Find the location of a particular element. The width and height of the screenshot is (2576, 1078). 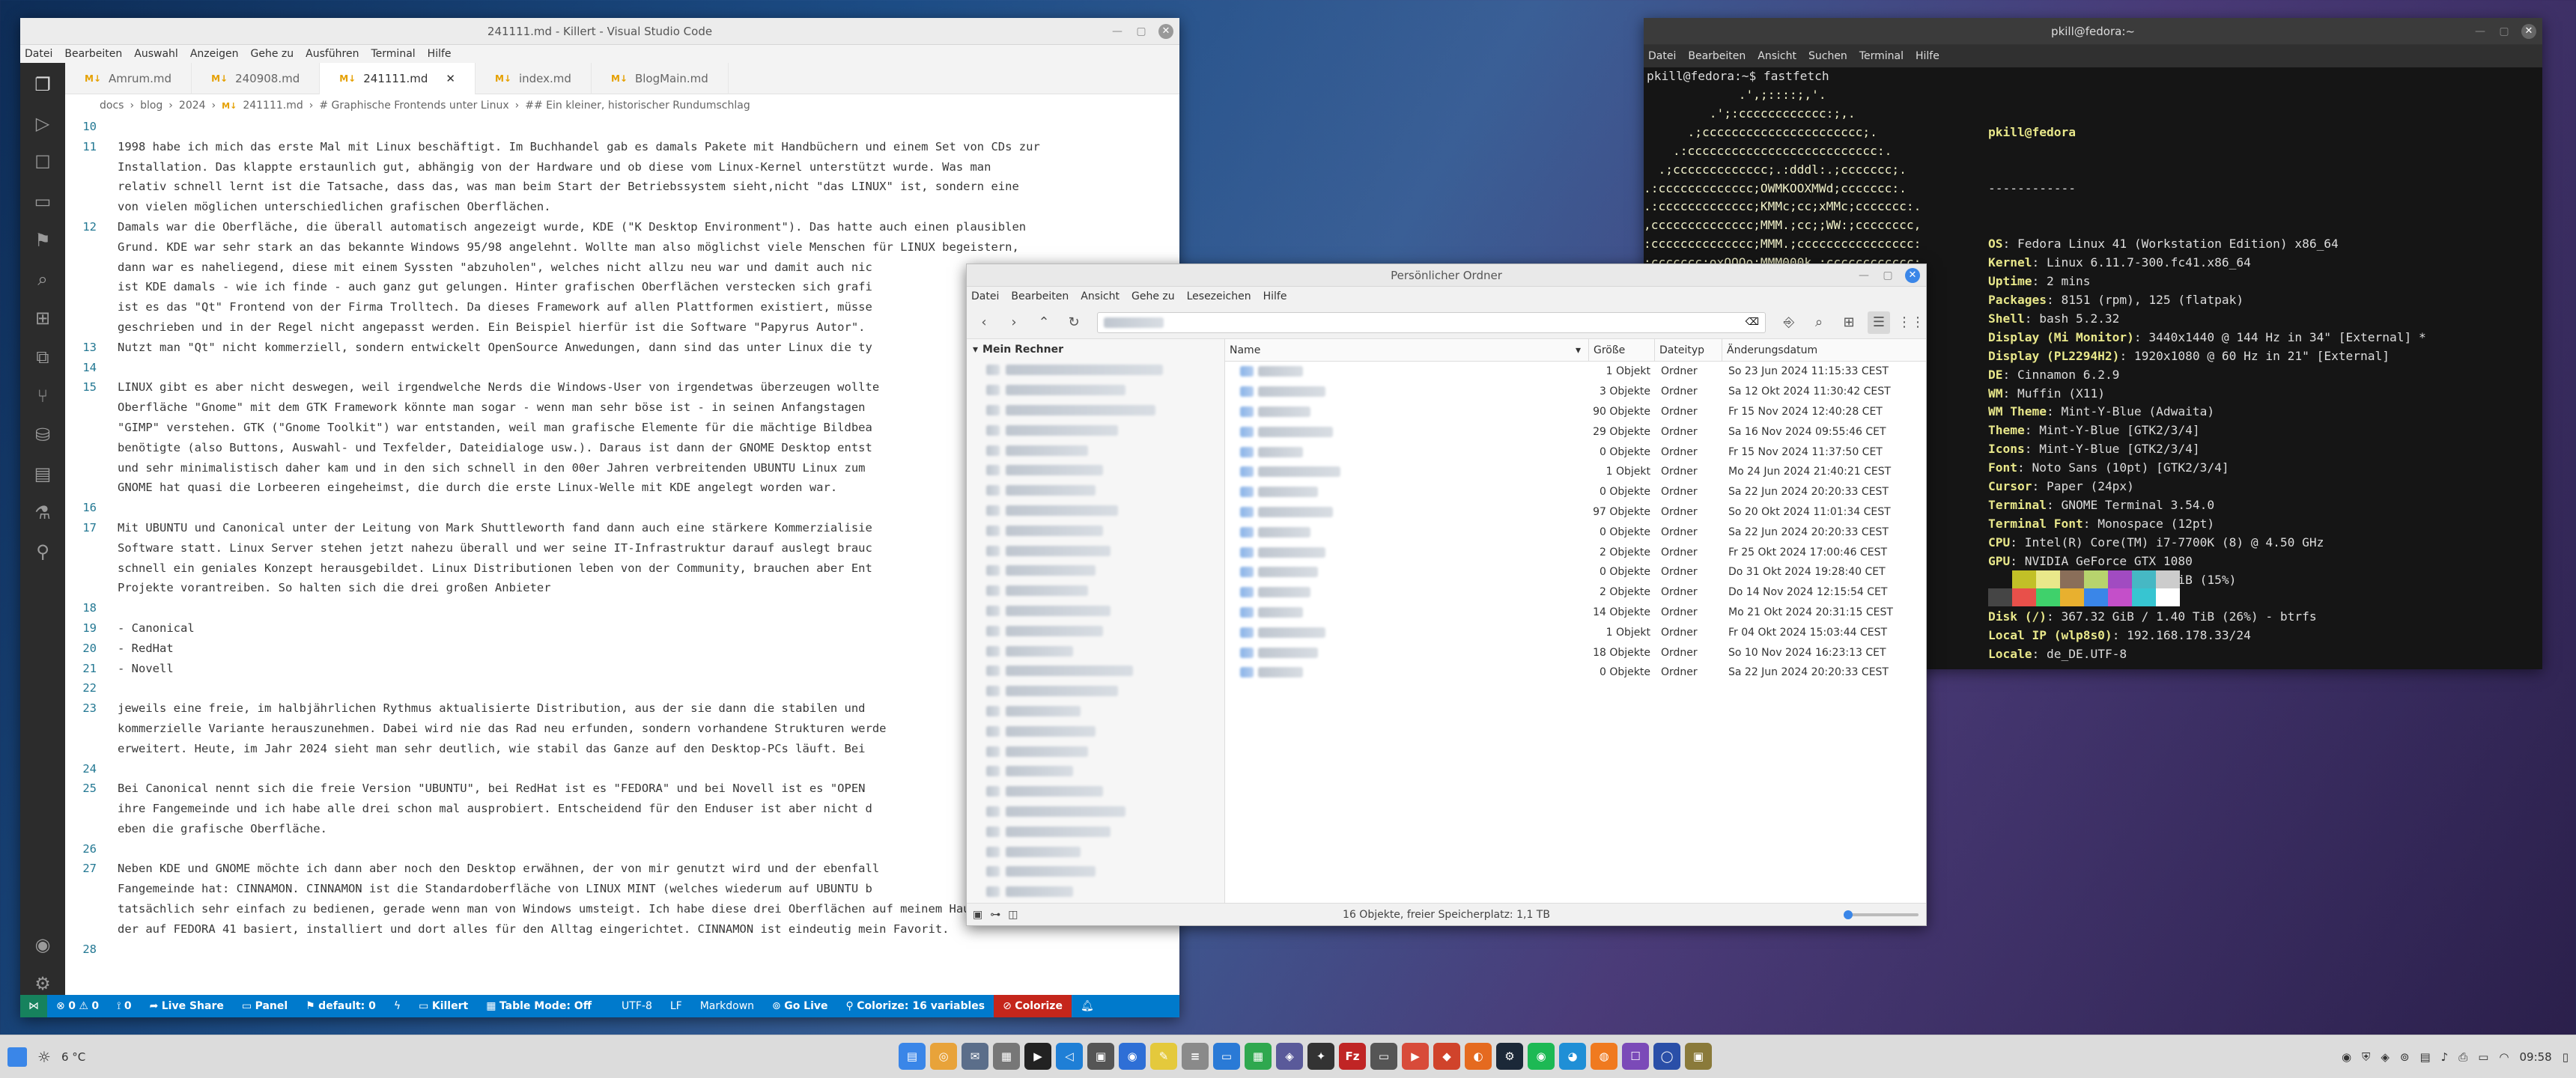

bookmark-icon: ⚑ is located at coordinates (42, 240).